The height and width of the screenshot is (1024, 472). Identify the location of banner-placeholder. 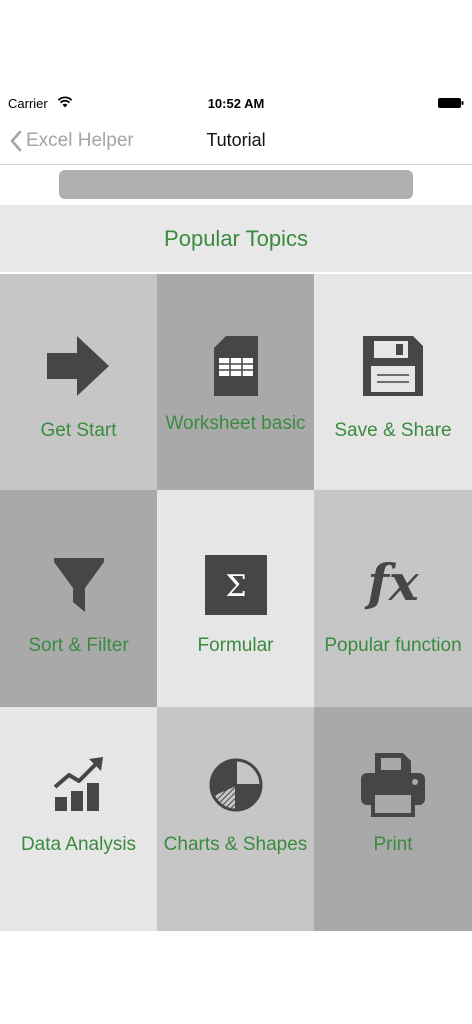
(236, 184).